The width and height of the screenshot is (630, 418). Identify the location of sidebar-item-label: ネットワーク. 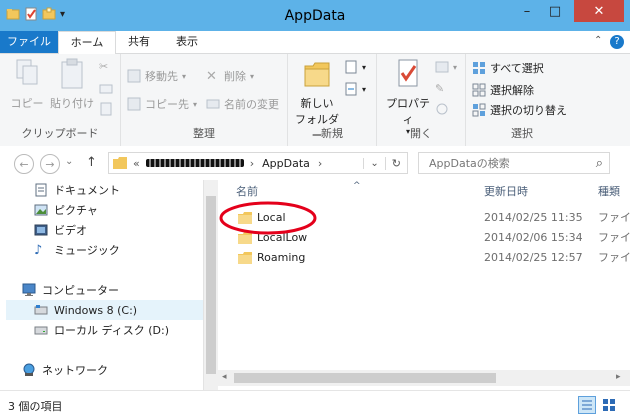
(75, 370).